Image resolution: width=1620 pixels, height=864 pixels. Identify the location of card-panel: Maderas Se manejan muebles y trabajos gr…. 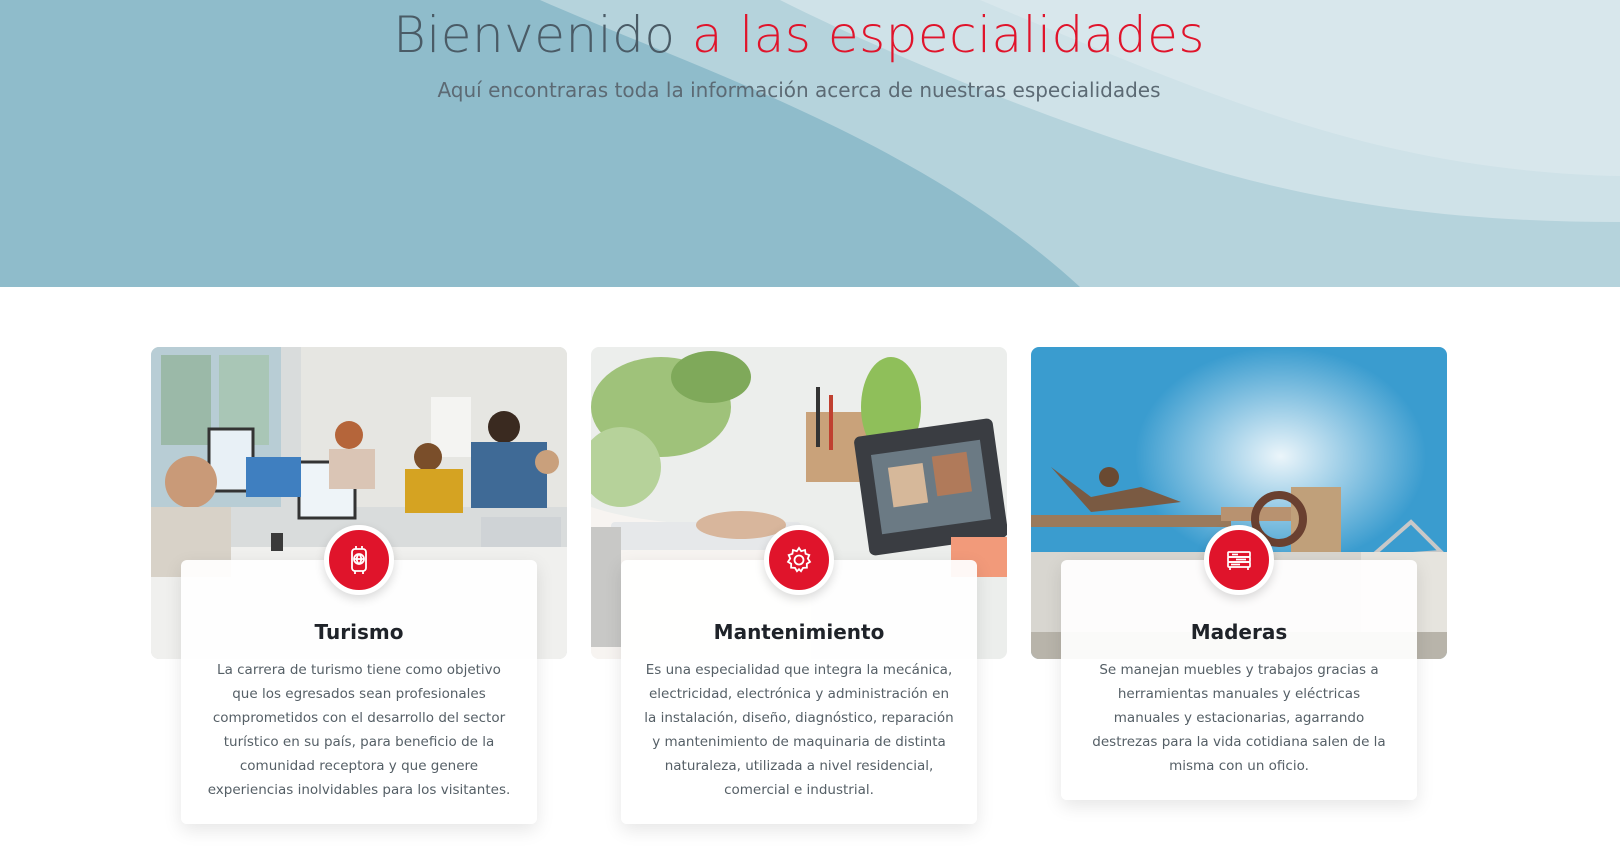
(1239, 680).